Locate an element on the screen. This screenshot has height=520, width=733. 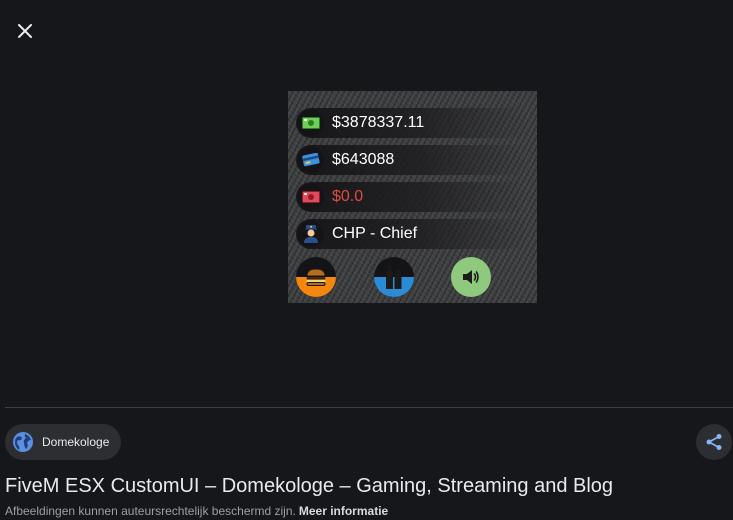
preview-image: $3878337.11 $643088 $0.0 CHP - Chief is located at coordinates (412, 197).